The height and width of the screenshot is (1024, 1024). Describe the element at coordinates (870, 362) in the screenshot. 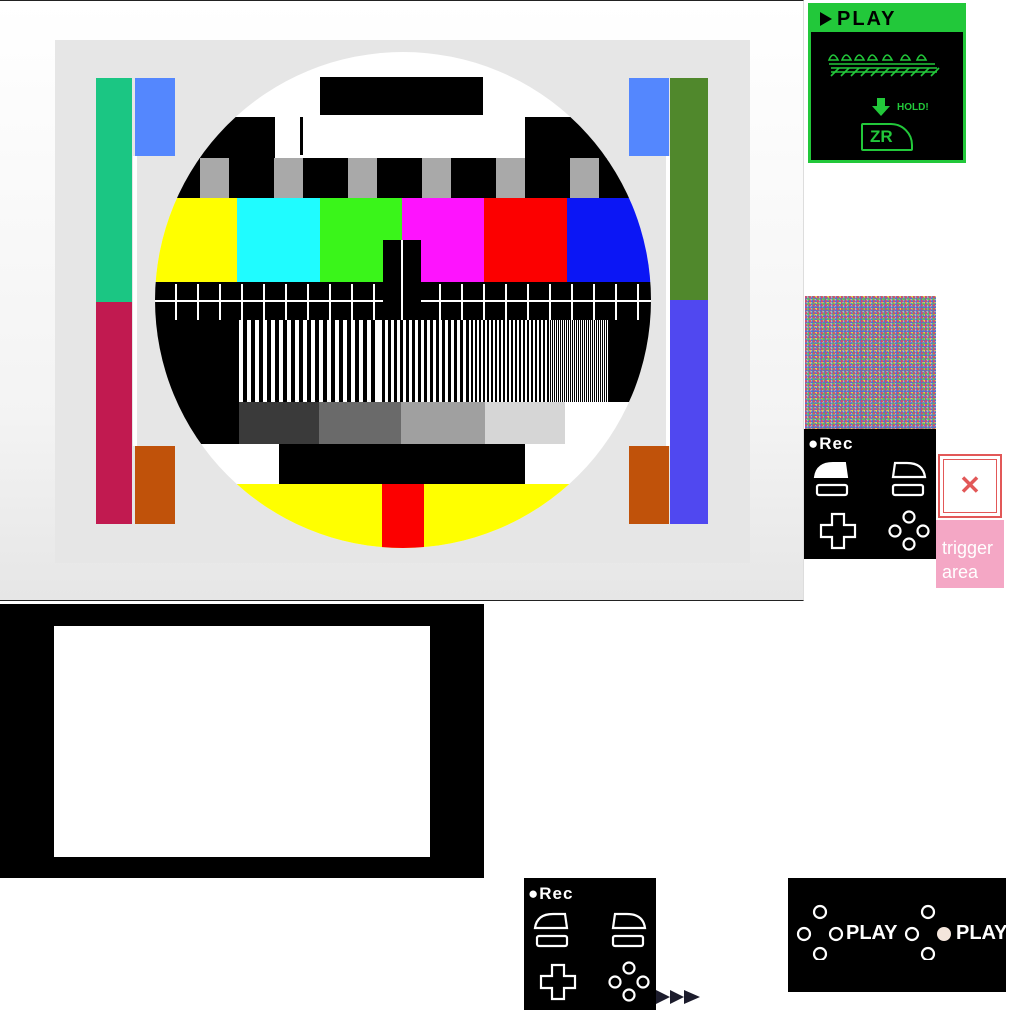

I see `static-noise-texture` at that location.